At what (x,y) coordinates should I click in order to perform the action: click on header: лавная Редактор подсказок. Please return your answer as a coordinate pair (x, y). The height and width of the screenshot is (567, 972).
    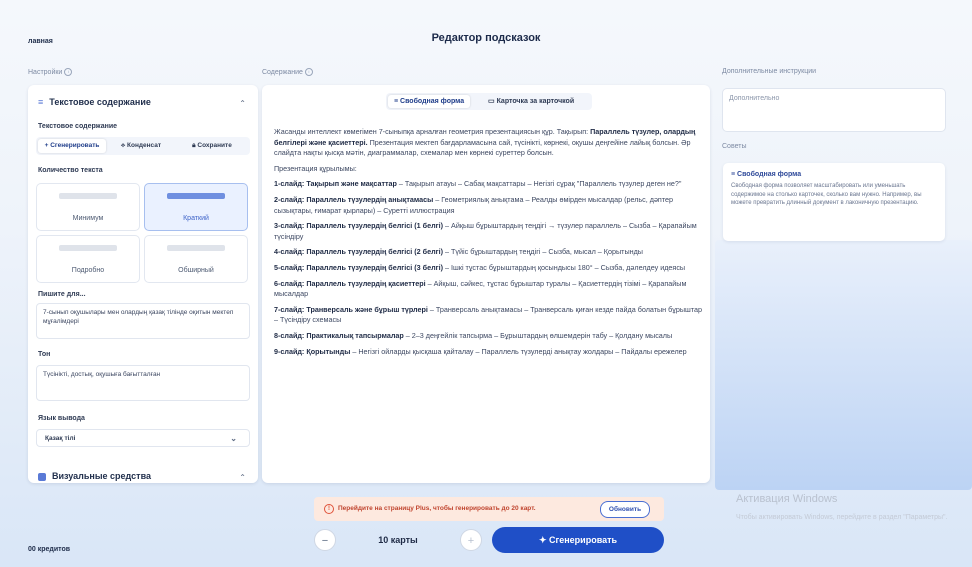
    Looking at the image, I should click on (486, 37).